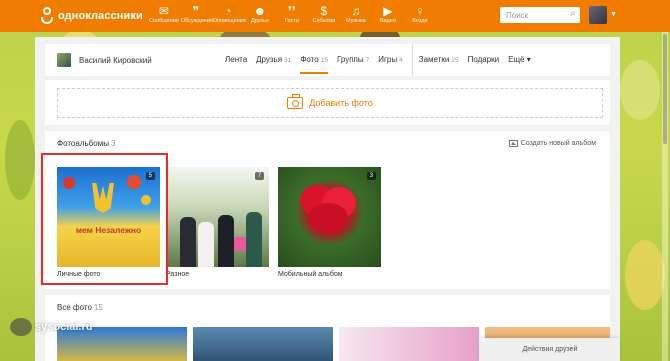 The width and height of the screenshot is (670, 361). I want to click on album-cover: 7, so click(217, 217).